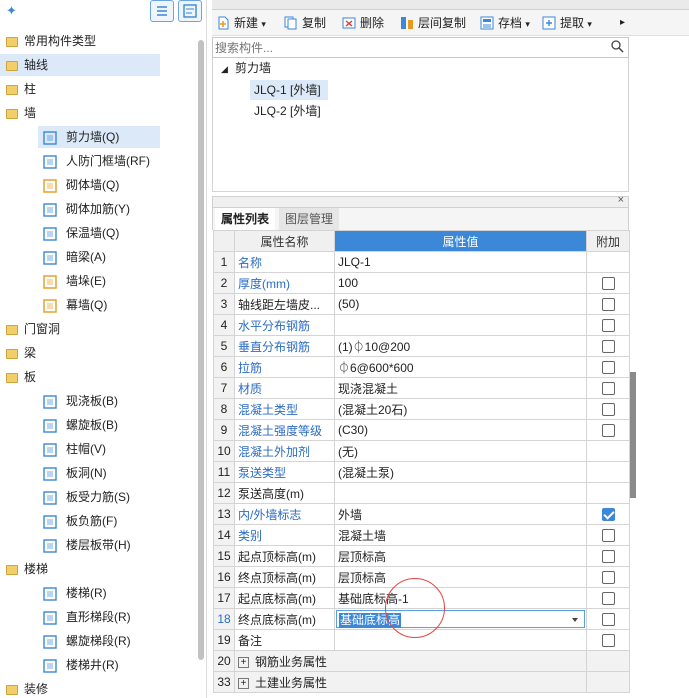 Image resolution: width=689 pixels, height=698 pixels. What do you see at coordinates (460, 346) in the screenshot?
I see `property-value: (1)⏀10@200` at bounding box center [460, 346].